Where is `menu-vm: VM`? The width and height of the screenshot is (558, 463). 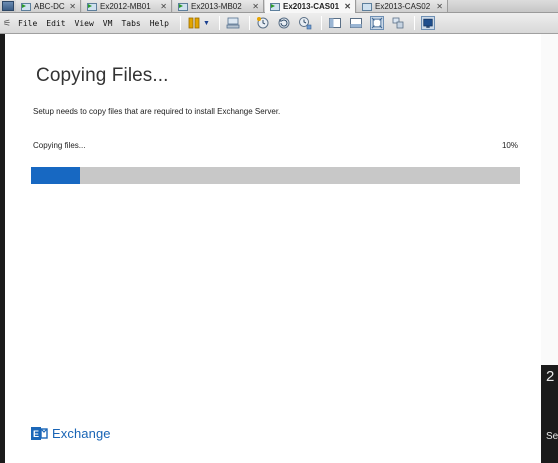 menu-vm: VM is located at coordinates (108, 23).